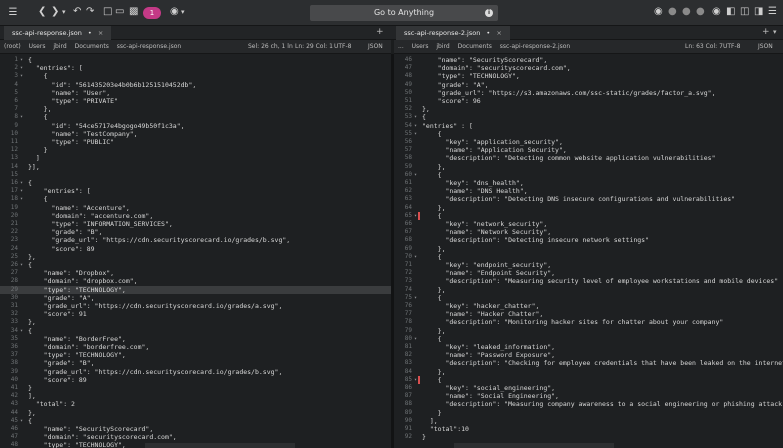  Describe the element at coordinates (12, 46) in the screenshot. I see `breadcrumb-item: (root)` at that location.